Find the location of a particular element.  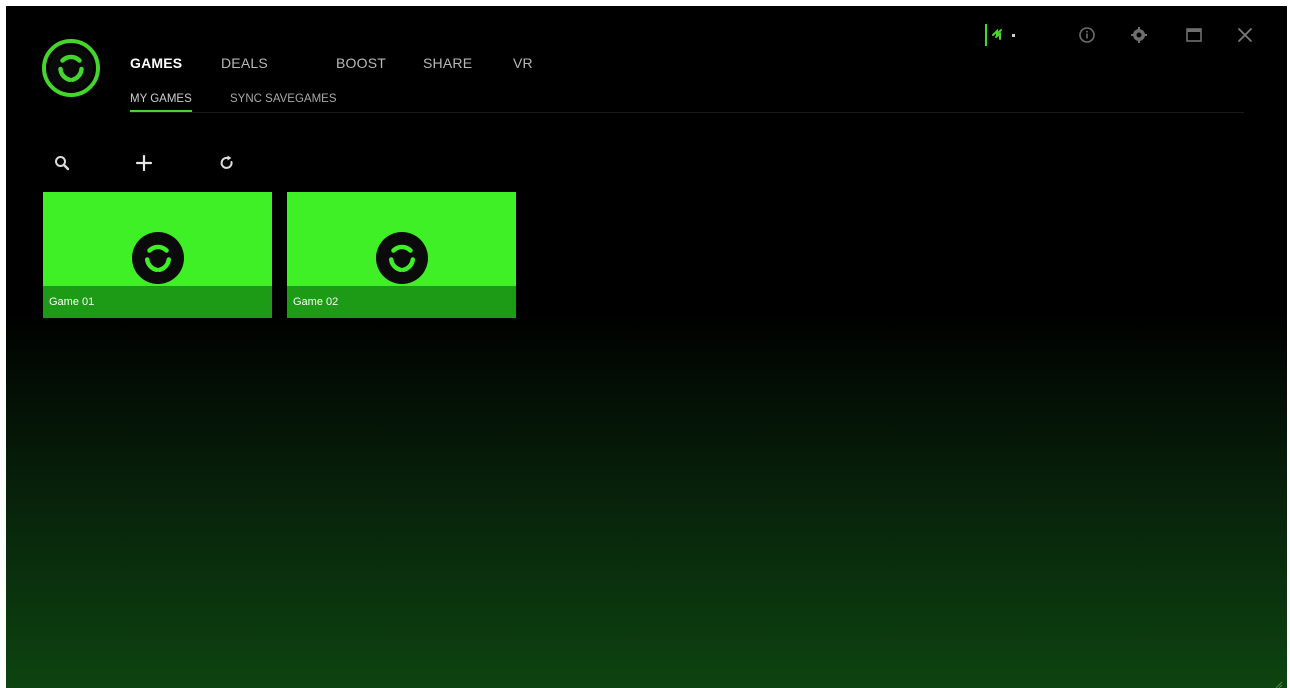

subtab-my-games: MY GAMES is located at coordinates (161, 102).